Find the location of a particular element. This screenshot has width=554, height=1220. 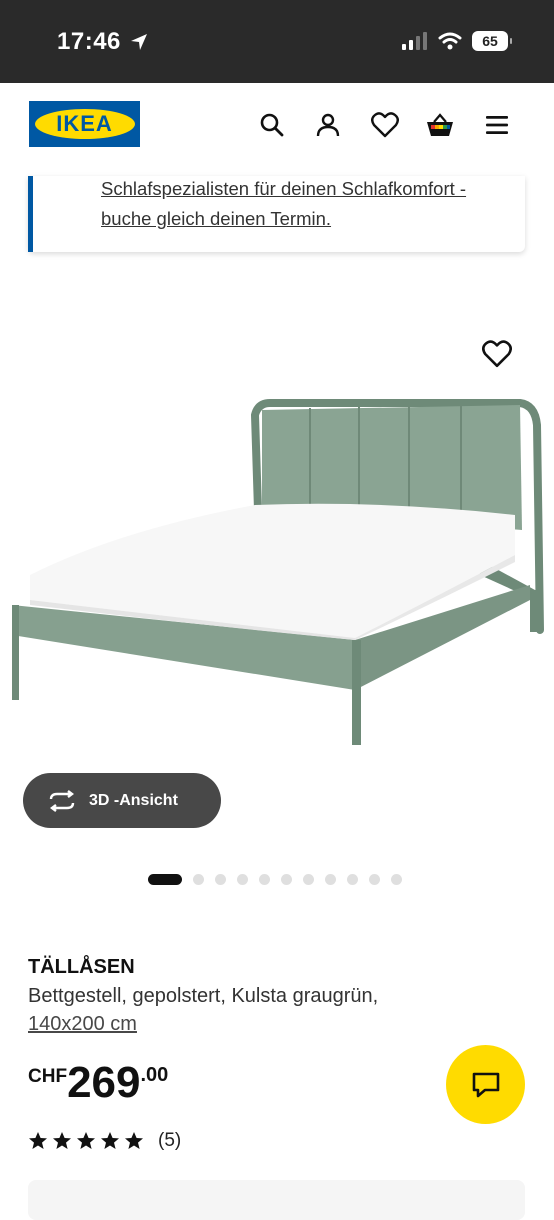

battery-indicator: 65 is located at coordinates (492, 41).